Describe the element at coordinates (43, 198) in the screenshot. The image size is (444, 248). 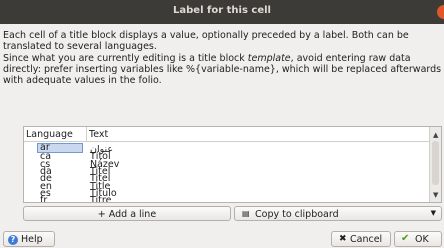
I see `cell-language: fr` at that location.